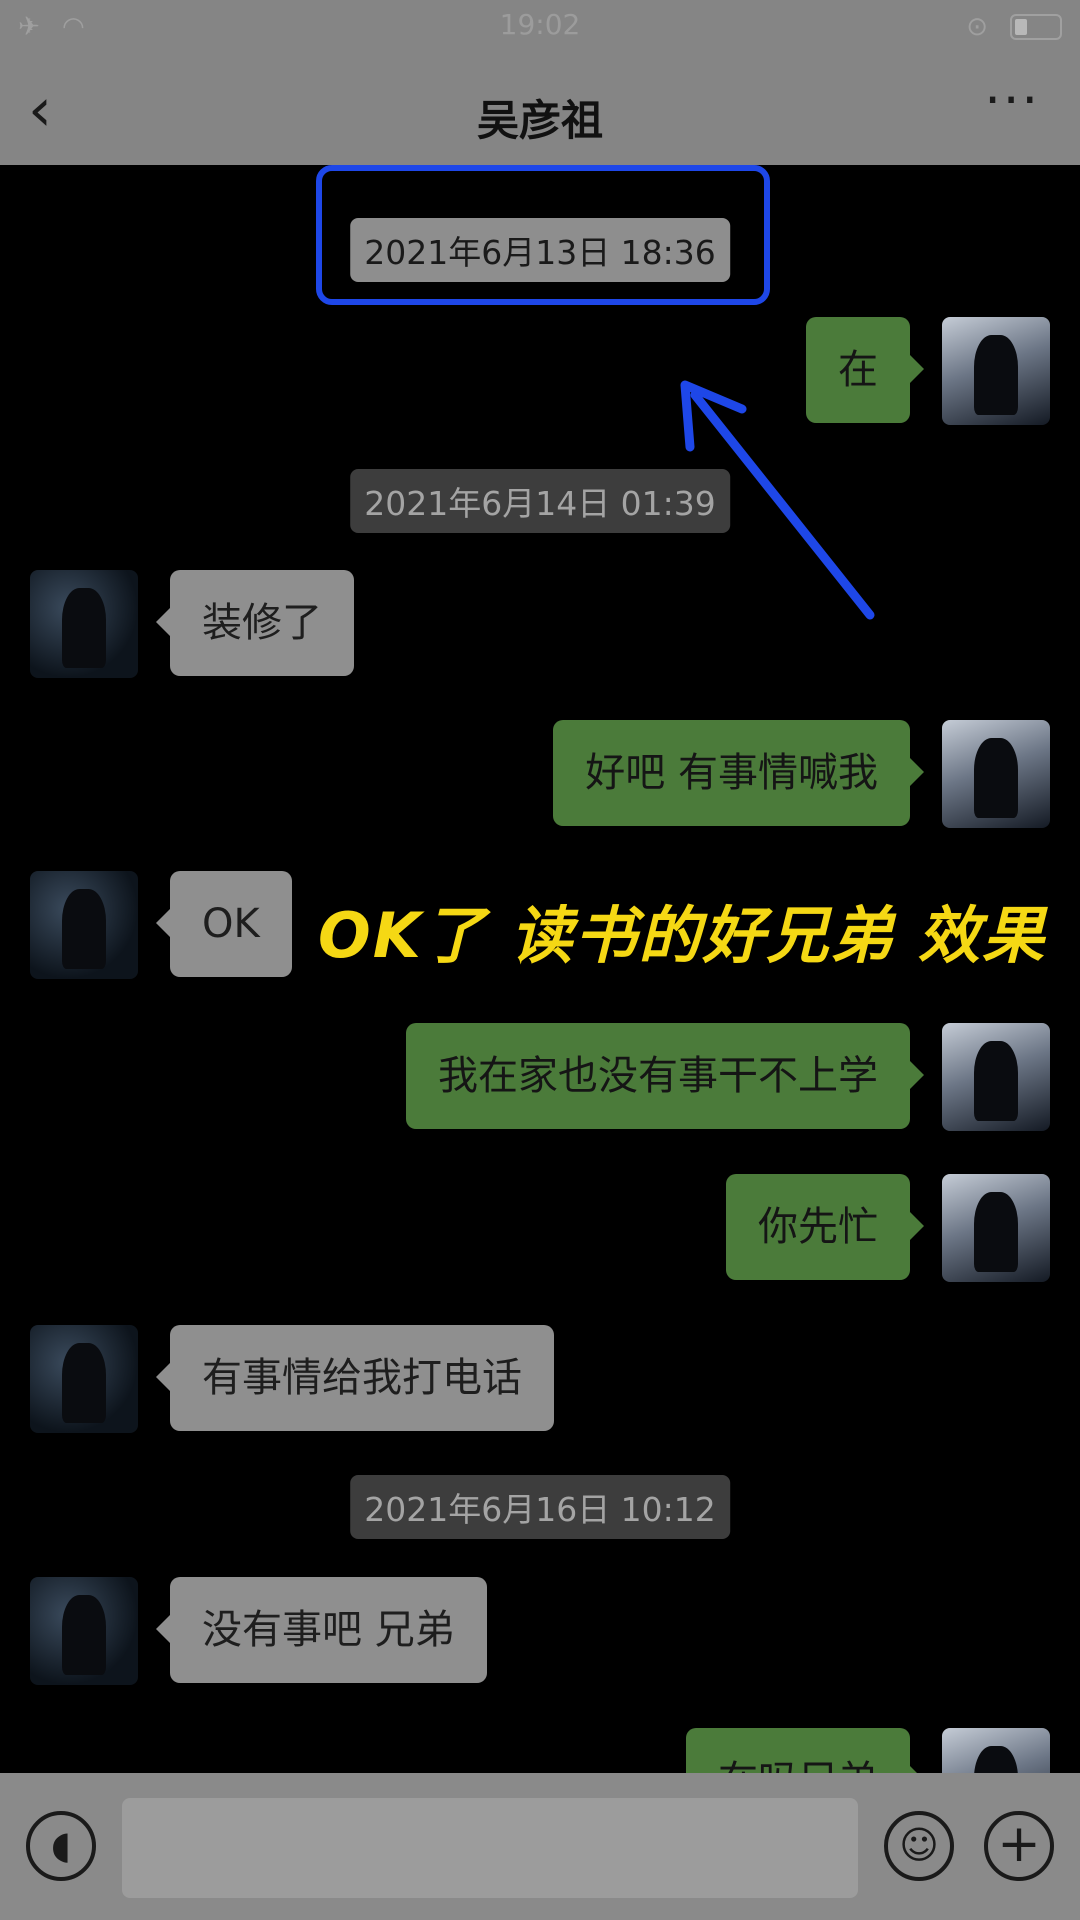 The image size is (1080, 1920). I want to click on battery-icon, so click(1036, 27).